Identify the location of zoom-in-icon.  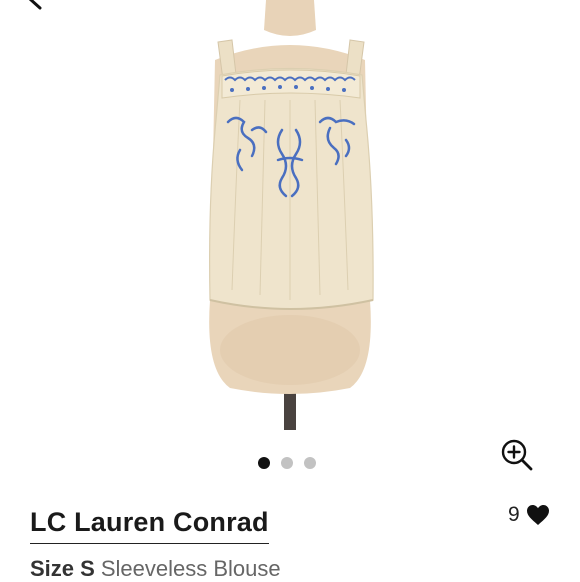
(517, 455).